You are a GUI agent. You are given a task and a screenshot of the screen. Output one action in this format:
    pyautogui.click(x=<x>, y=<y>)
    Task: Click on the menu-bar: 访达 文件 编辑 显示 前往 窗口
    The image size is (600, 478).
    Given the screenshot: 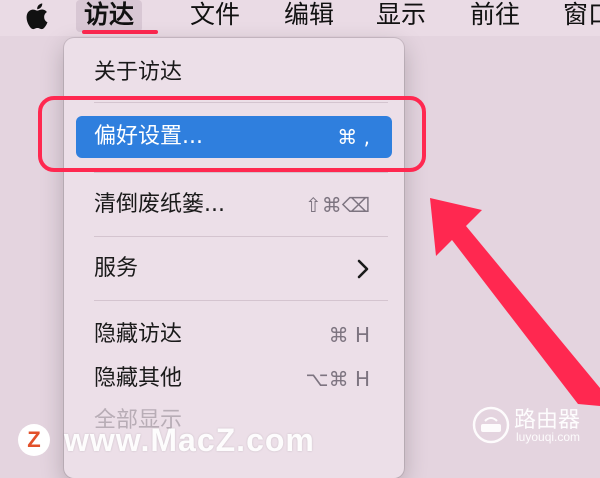 What is the action you would take?
    pyautogui.click(x=300, y=18)
    